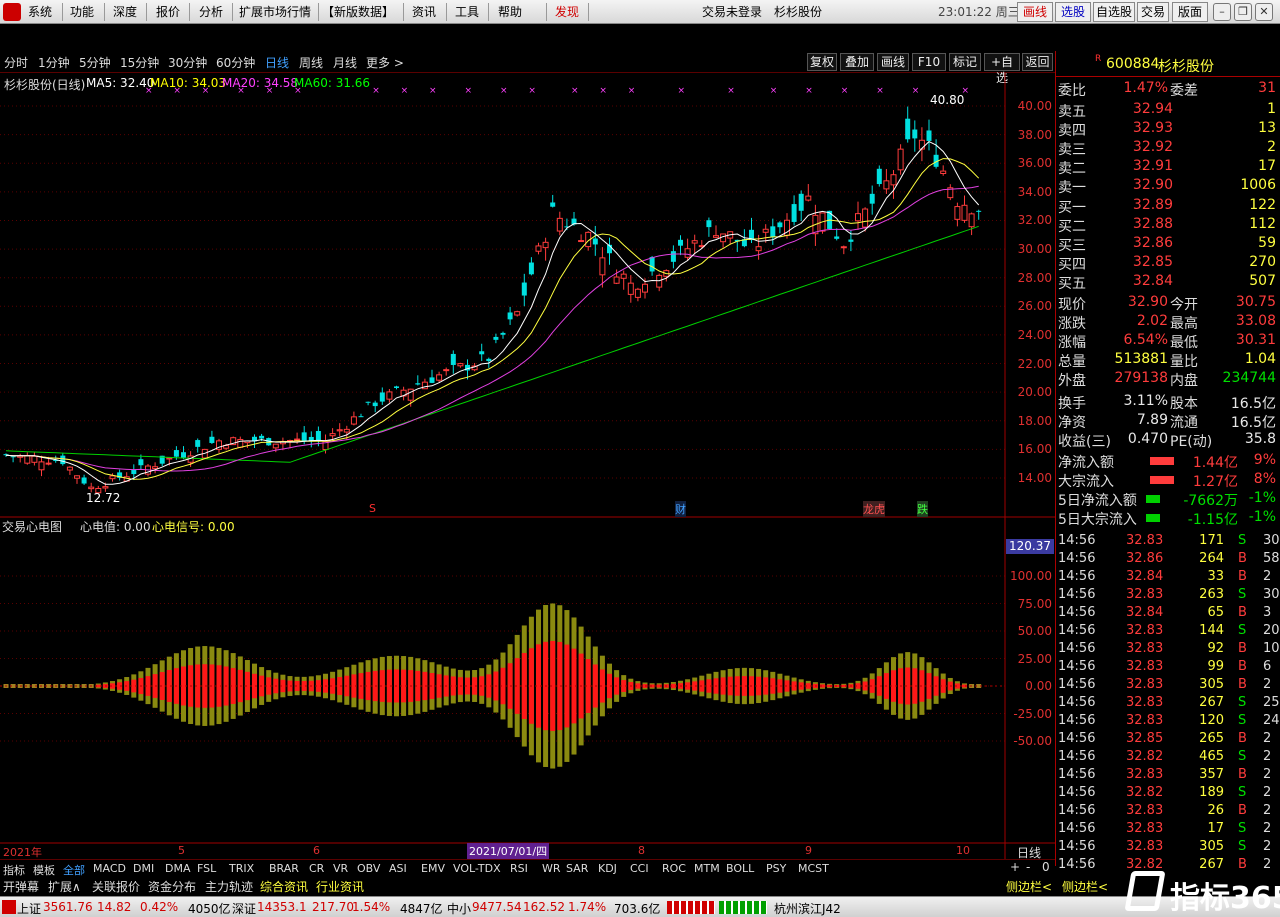 This screenshot has width=1280, height=917. I want to click on indicator-tab: 指标, so click(14, 870).